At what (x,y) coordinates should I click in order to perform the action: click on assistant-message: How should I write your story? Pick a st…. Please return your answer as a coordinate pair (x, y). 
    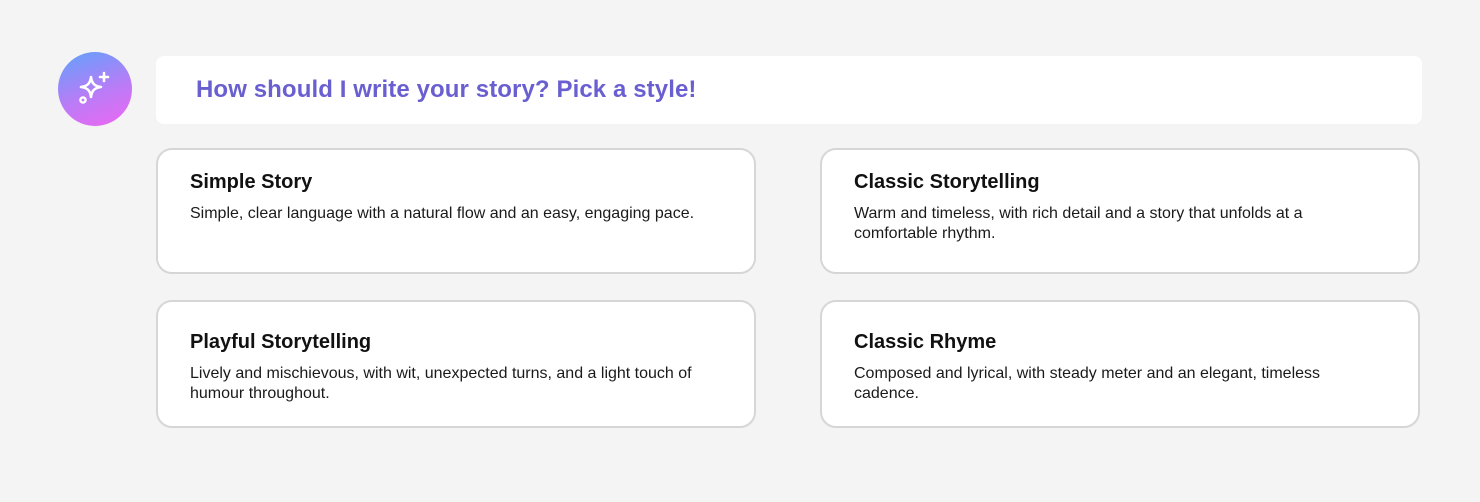
    Looking at the image, I should click on (789, 90).